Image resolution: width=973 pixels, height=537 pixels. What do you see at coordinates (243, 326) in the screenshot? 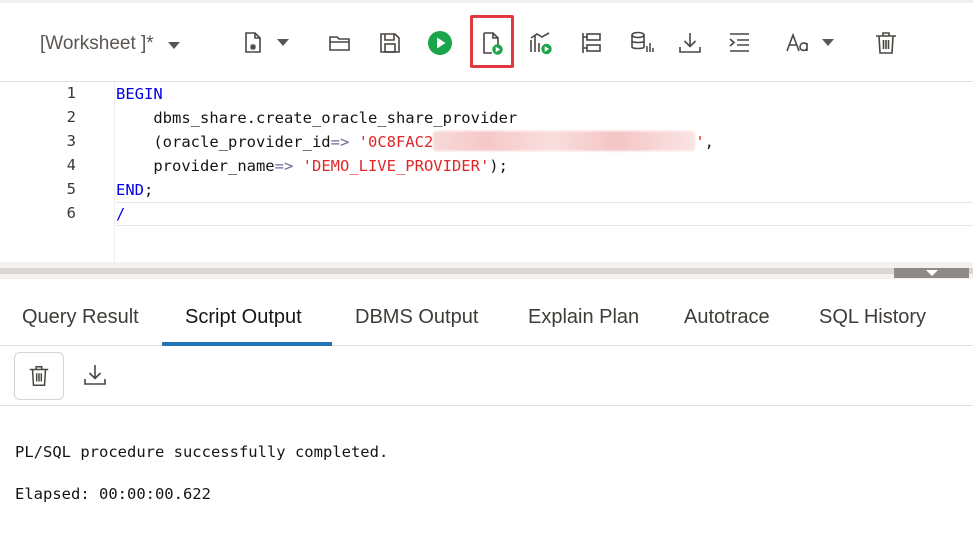
I see `tab-script-output: Script Output` at bounding box center [243, 326].